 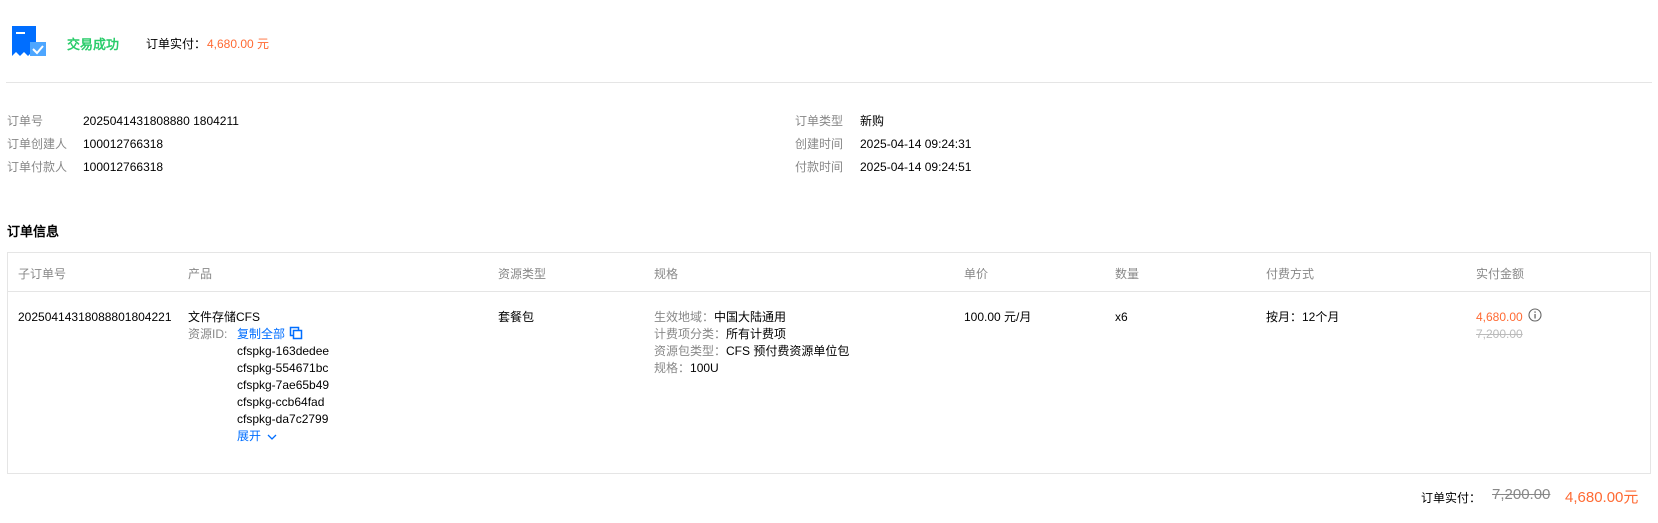 I want to click on quantity: x6, so click(x=1121, y=317).